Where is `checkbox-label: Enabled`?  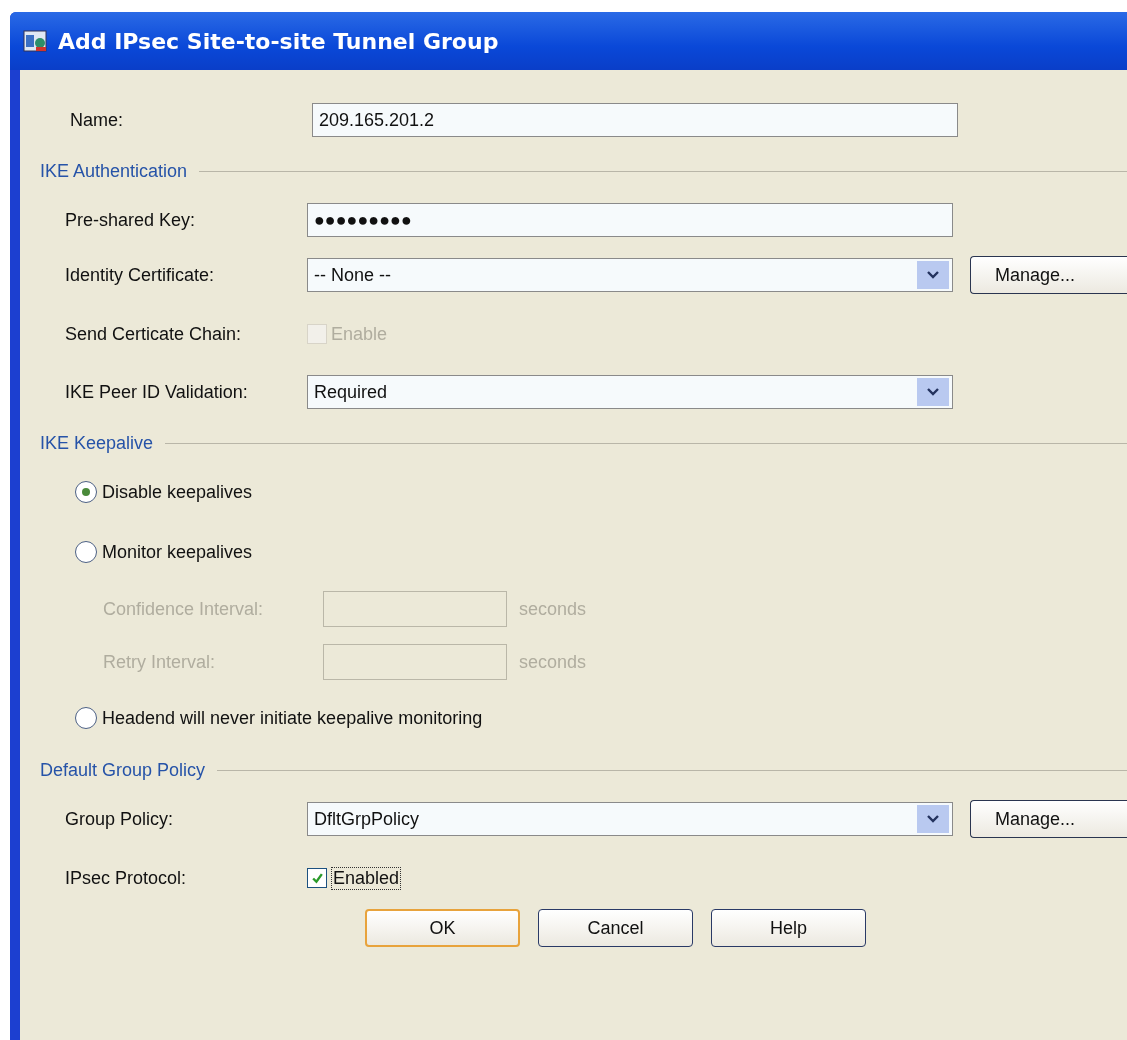 checkbox-label: Enabled is located at coordinates (366, 878).